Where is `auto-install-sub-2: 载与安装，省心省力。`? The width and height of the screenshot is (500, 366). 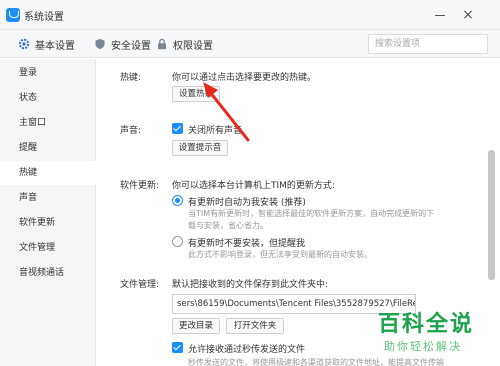
auto-install-sub-2: 载与安装，省心省力。 is located at coordinates (228, 225).